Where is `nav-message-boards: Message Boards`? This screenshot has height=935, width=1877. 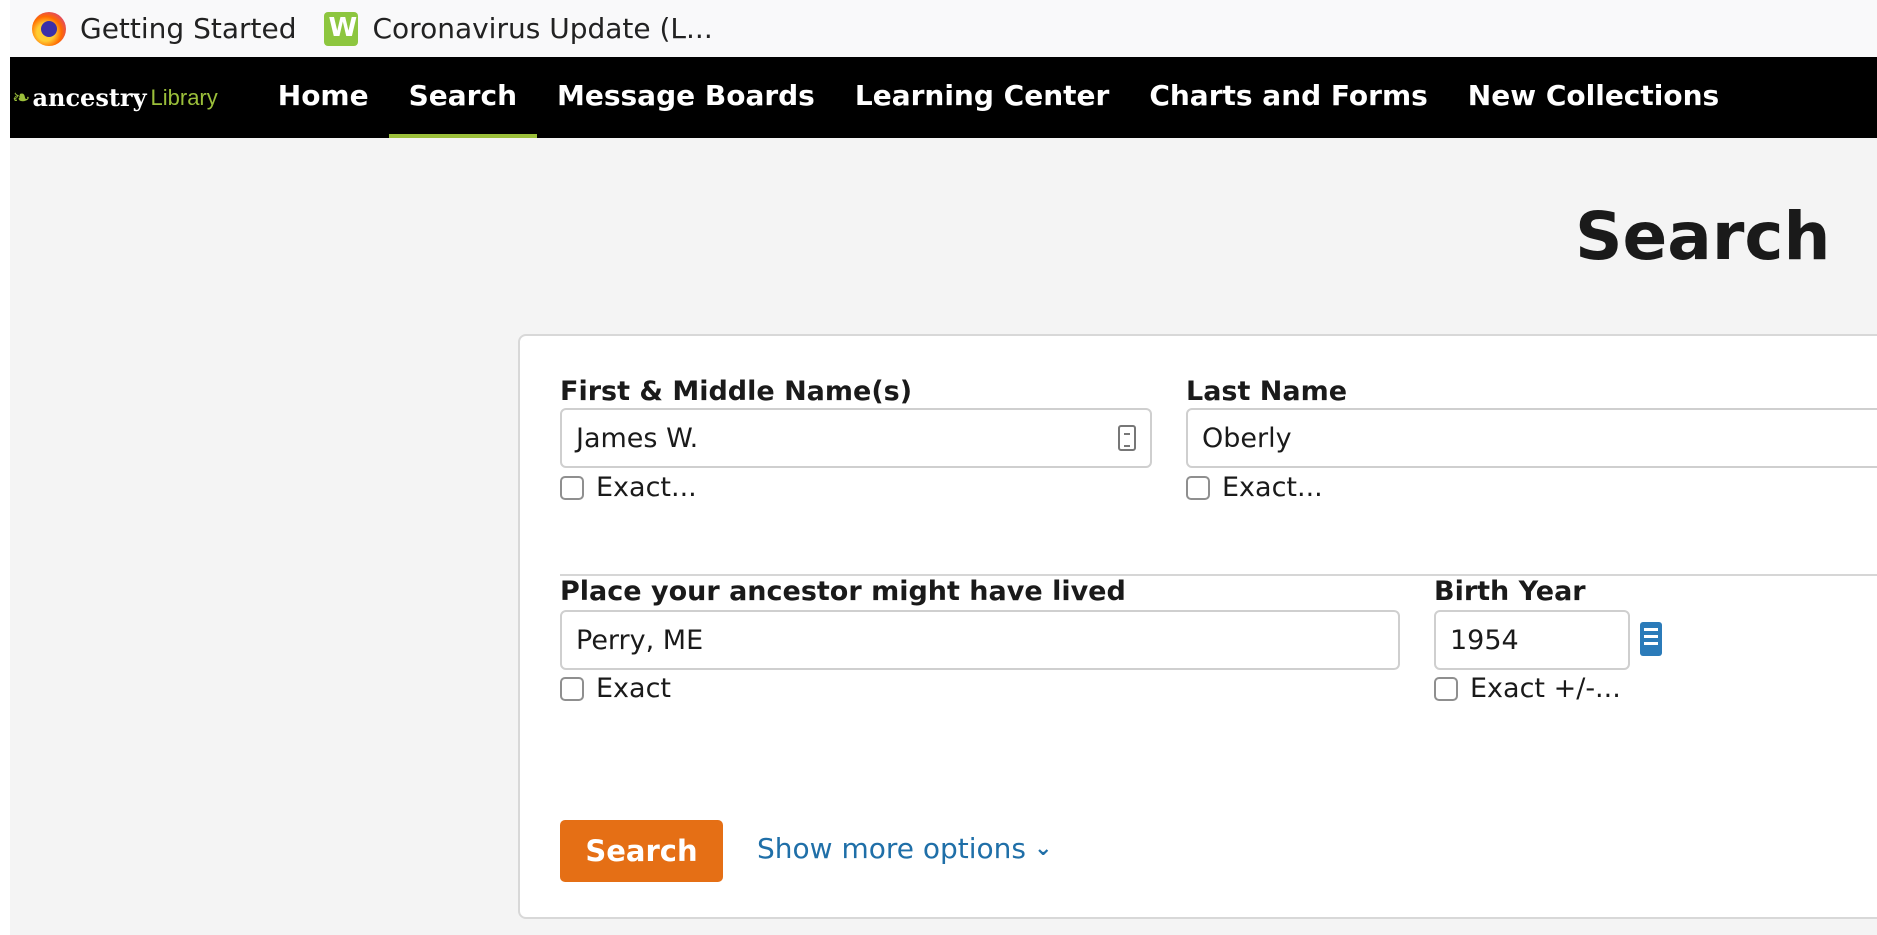
nav-message-boards: Message Boards is located at coordinates (686, 97).